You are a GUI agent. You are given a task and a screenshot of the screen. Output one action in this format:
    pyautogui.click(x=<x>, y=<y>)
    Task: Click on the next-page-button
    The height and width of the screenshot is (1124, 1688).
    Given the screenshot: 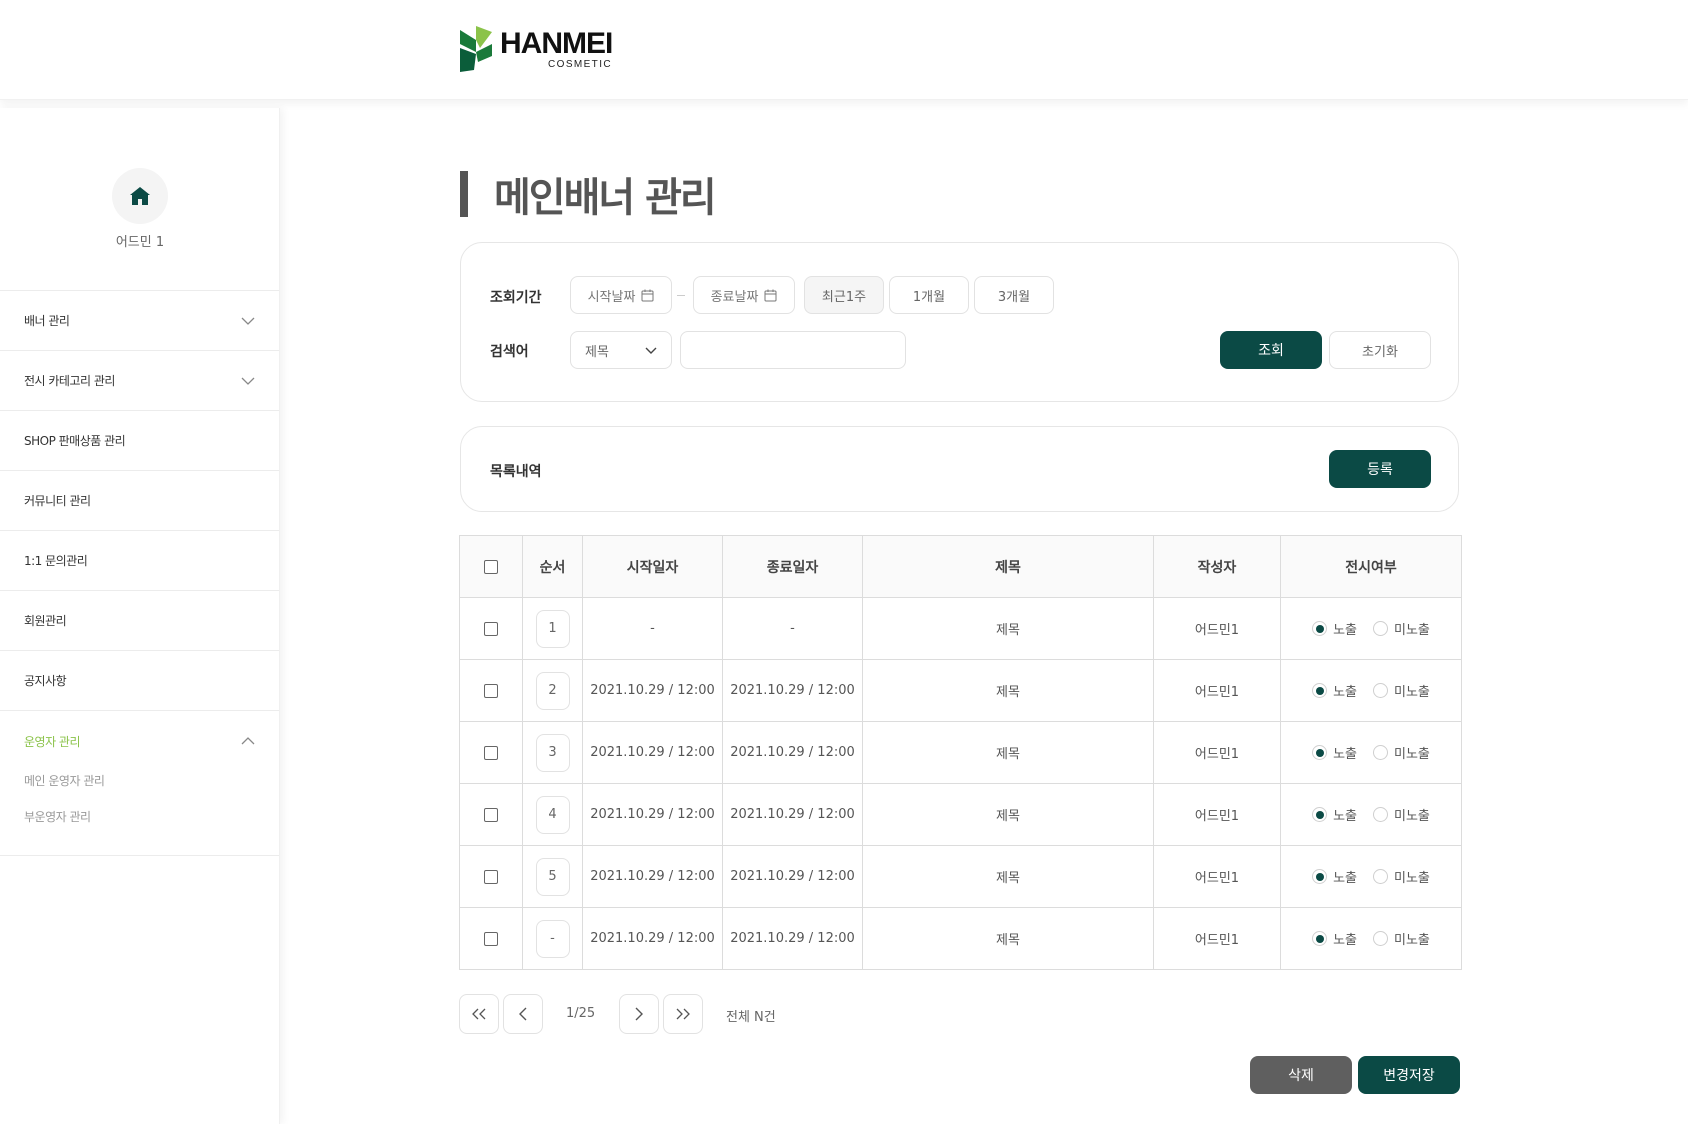 What is the action you would take?
    pyautogui.click(x=639, y=1014)
    